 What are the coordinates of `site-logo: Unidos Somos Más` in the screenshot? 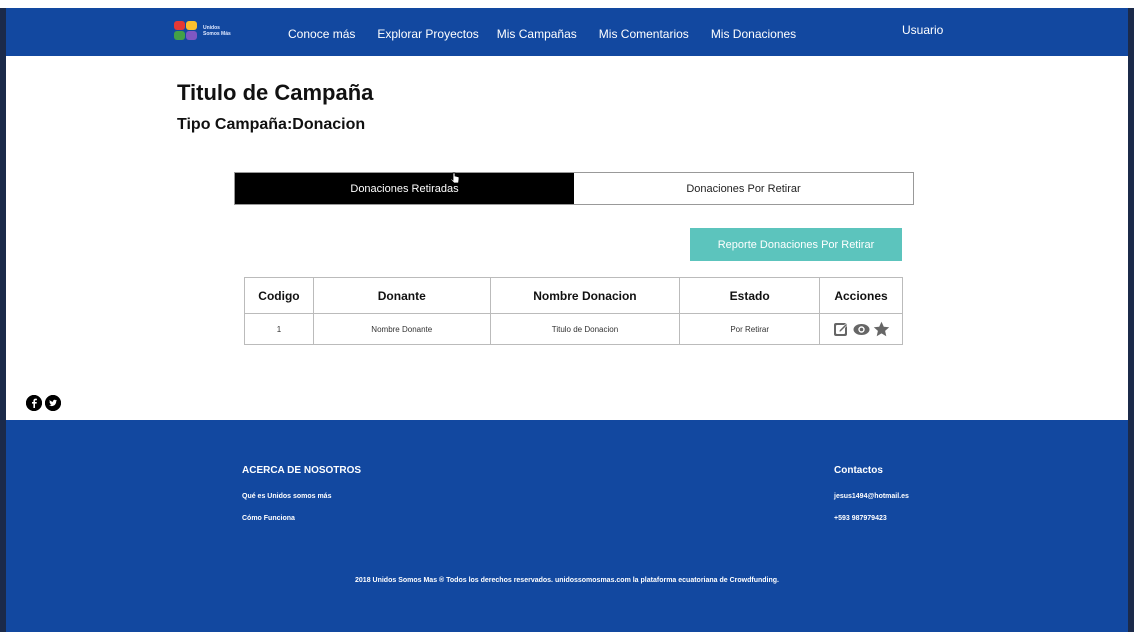 It's located at (214, 31).